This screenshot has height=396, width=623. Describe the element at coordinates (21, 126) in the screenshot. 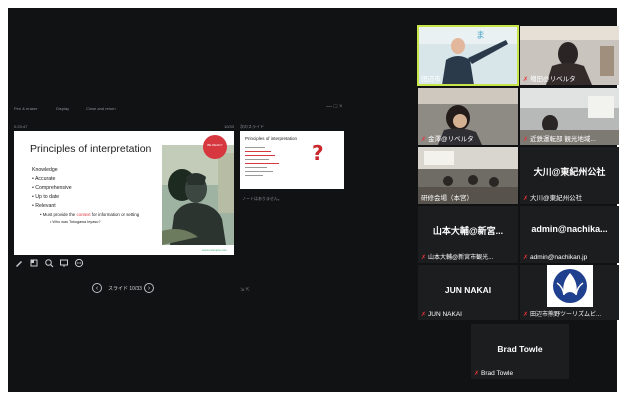

I see `presentation-timer: 0:23:47` at that location.